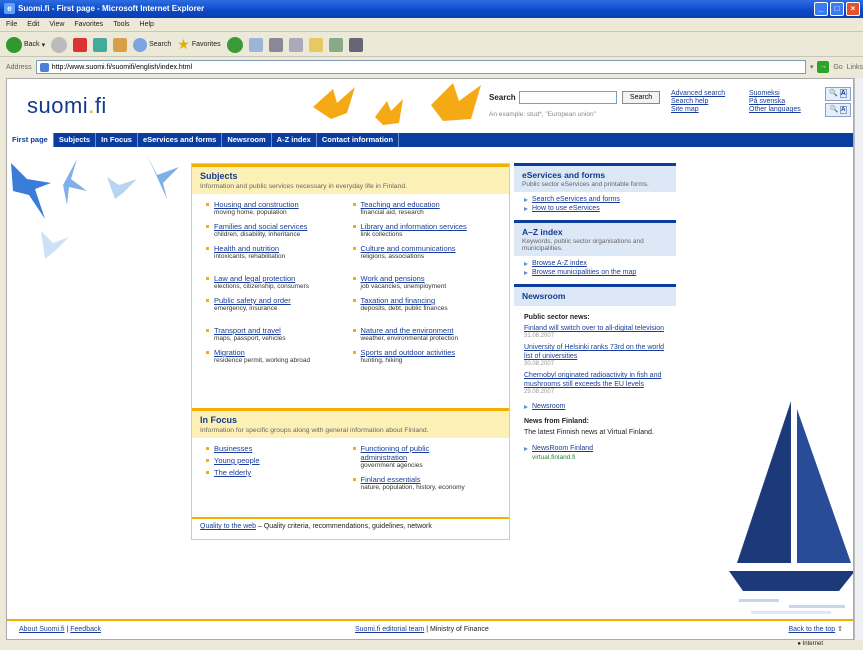 The height and width of the screenshot is (650, 863). Describe the element at coordinates (283, 330) in the screenshot. I see `subject-link: Transport and travel` at that location.